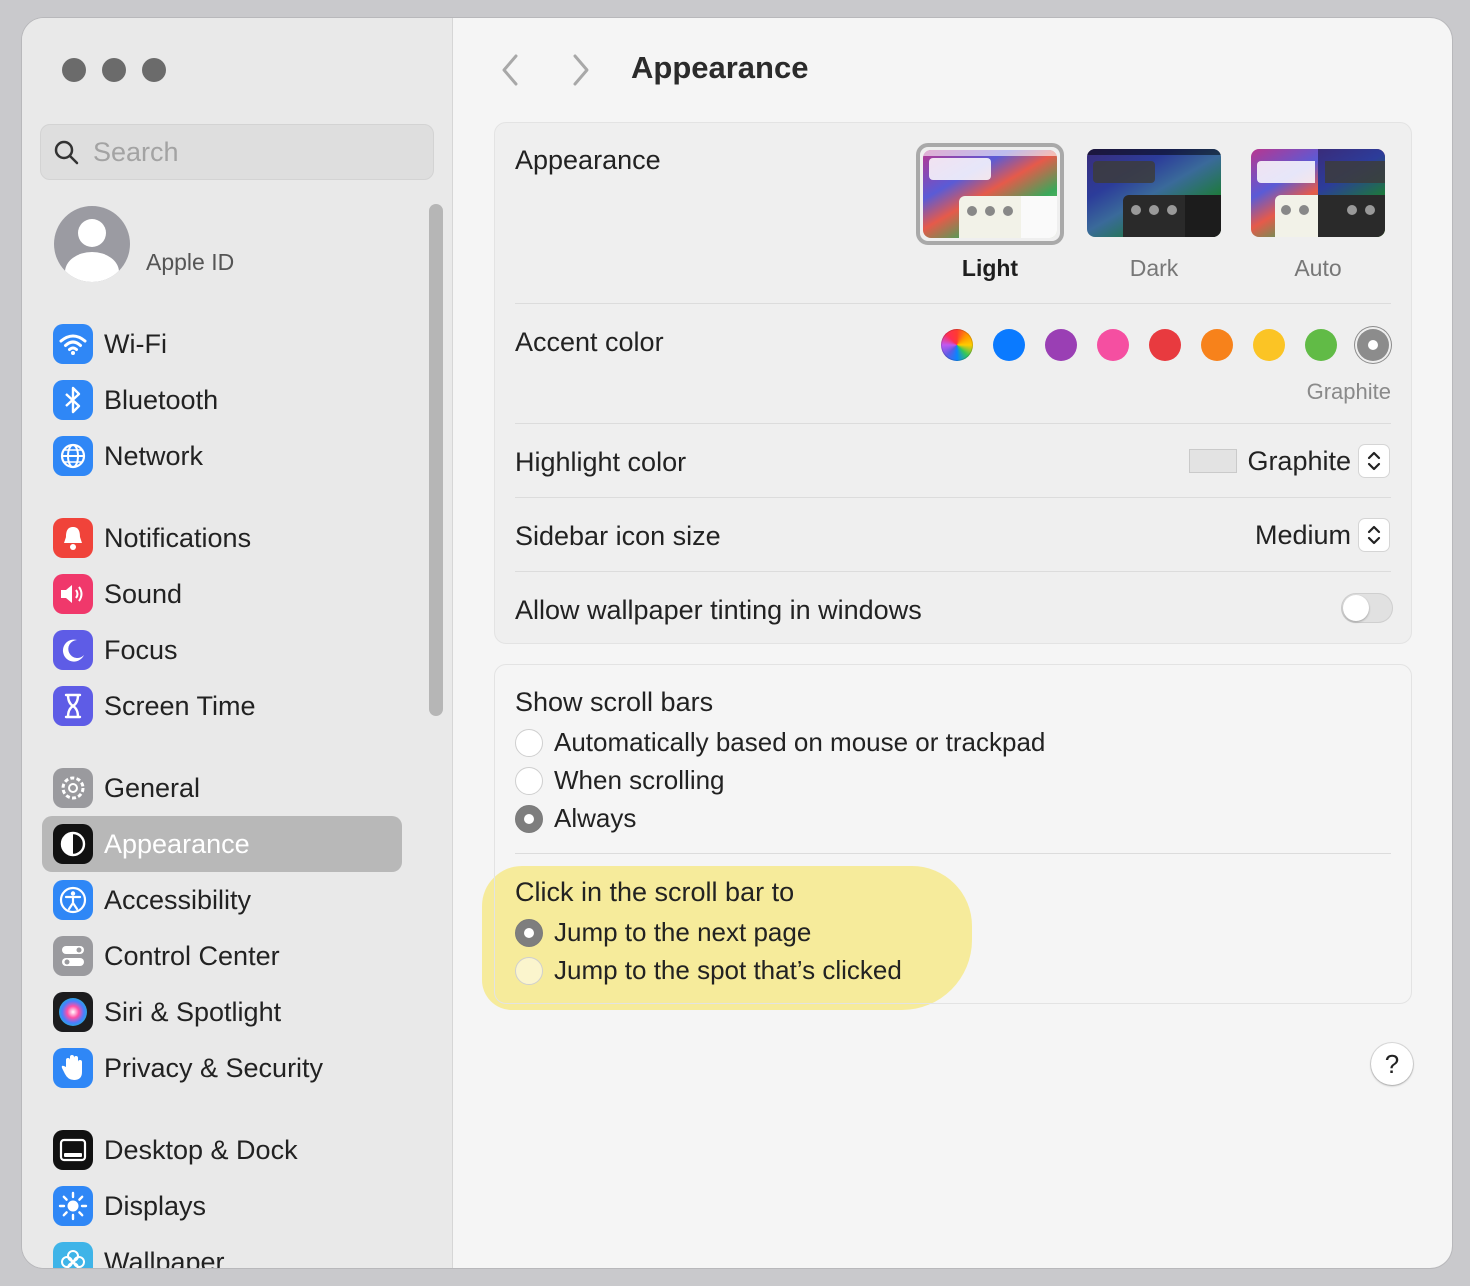 The height and width of the screenshot is (1286, 1470). Describe the element at coordinates (152, 787) in the screenshot. I see `sidebar-item-label: General` at that location.